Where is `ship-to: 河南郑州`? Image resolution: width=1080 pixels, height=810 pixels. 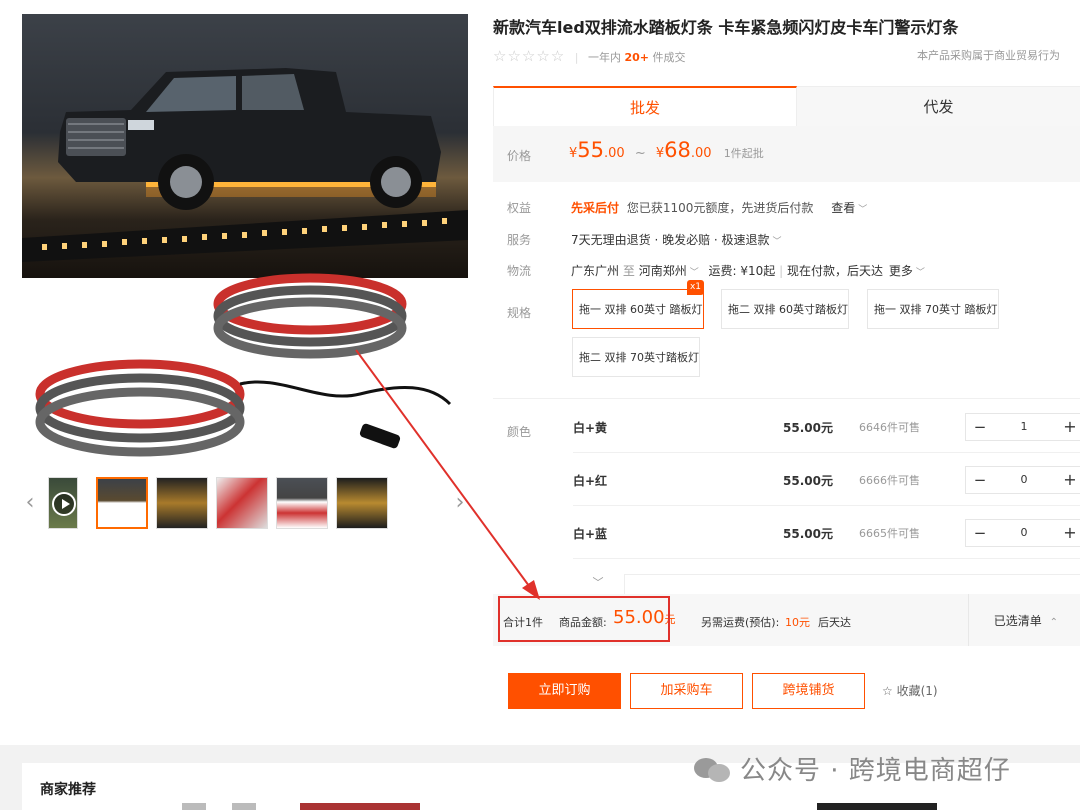
ship-to: 河南郑州 is located at coordinates (663, 271).